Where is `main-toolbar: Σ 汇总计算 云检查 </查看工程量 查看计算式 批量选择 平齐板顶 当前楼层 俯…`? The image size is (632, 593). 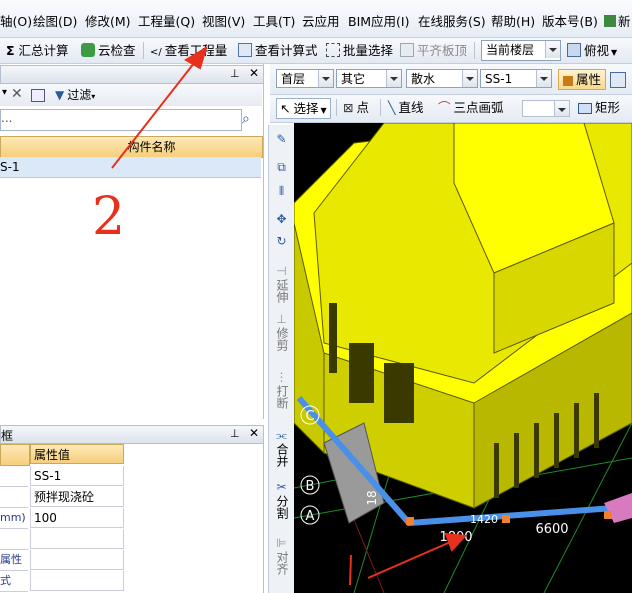 main-toolbar: Σ 汇总计算 云检查 </查看工程量 查看计算式 批量选择 平齐板顶 当前楼层 俯… is located at coordinates (316, 51).